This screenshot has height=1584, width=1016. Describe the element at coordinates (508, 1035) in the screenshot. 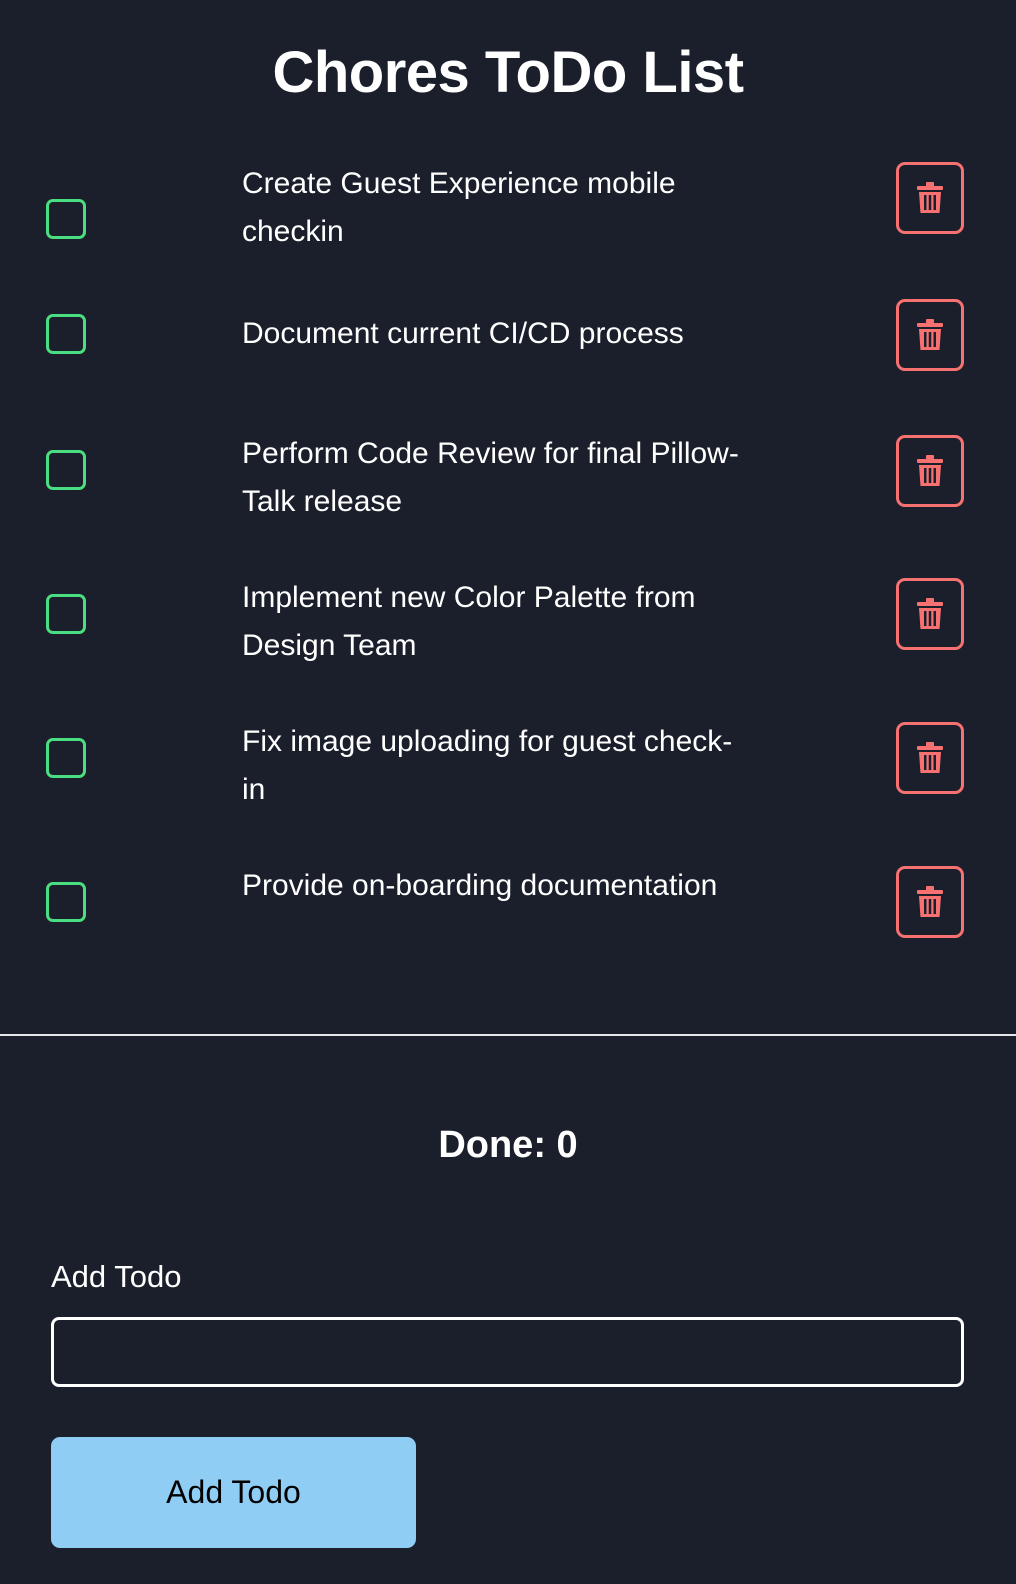

I see `divider` at that location.